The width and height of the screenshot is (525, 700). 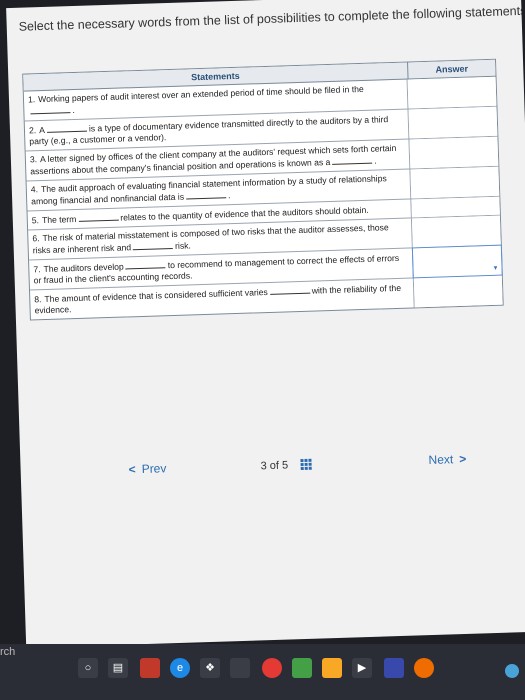 I want to click on prev-button: < Prev, so click(x=147, y=468).